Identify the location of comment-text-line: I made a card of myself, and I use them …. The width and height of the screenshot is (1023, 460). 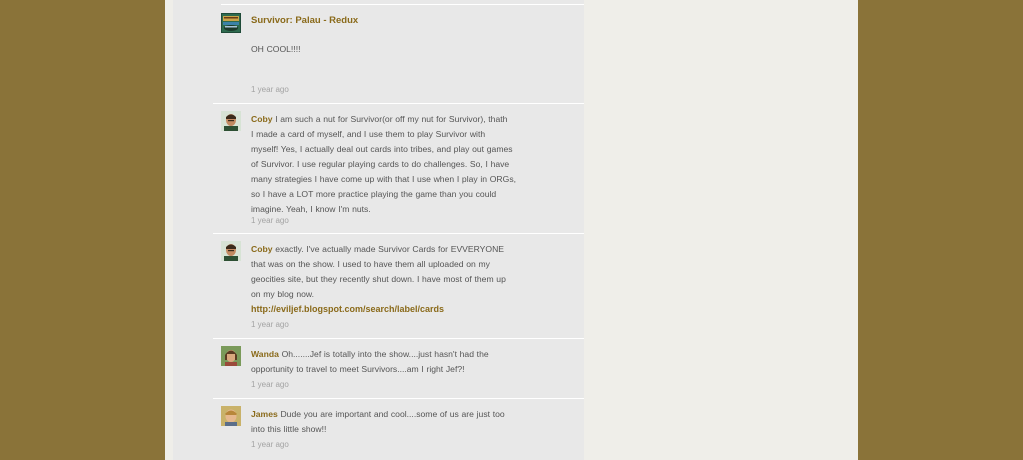
(368, 134).